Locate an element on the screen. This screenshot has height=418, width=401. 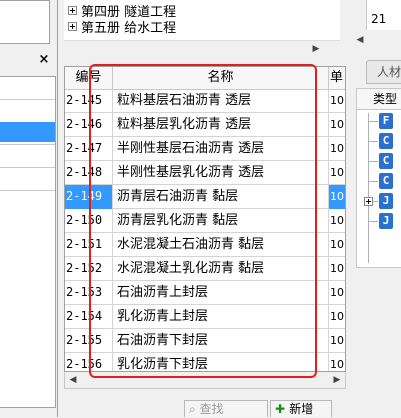
quota-name-cell: 粒料基层乳化沥青 透层 is located at coordinates (221, 125).